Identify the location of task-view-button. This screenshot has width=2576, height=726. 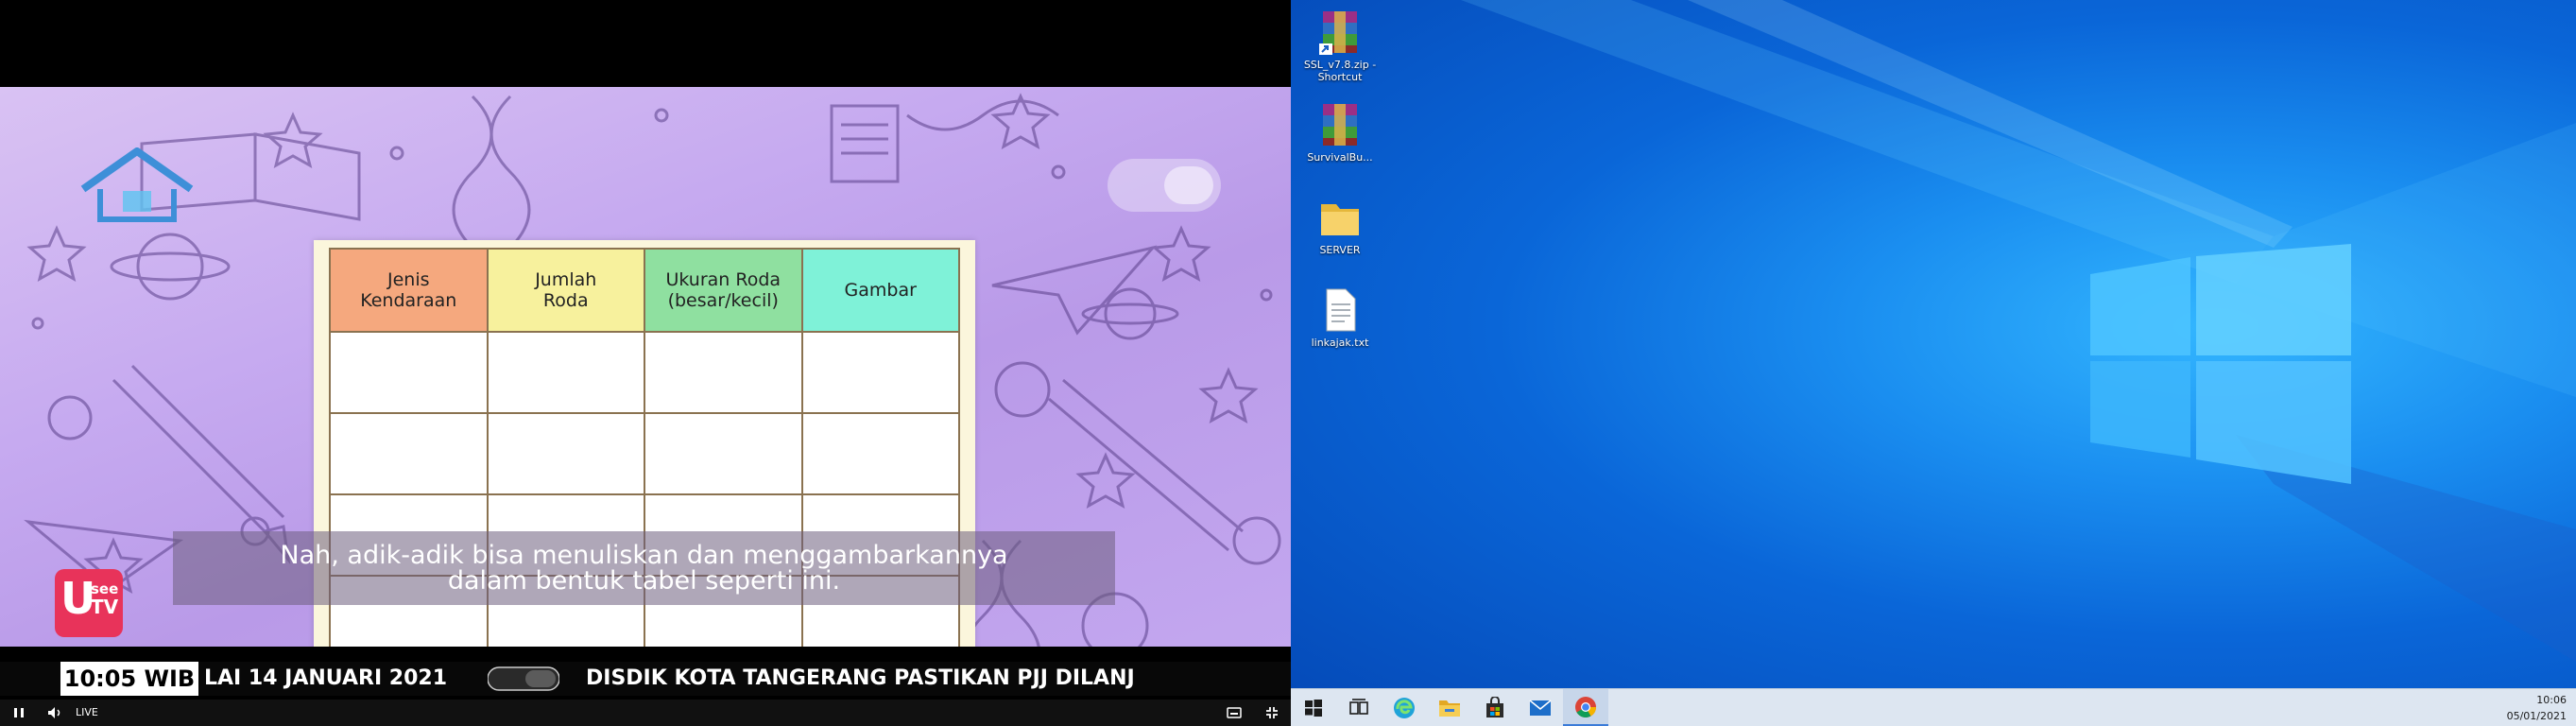
(1359, 707).